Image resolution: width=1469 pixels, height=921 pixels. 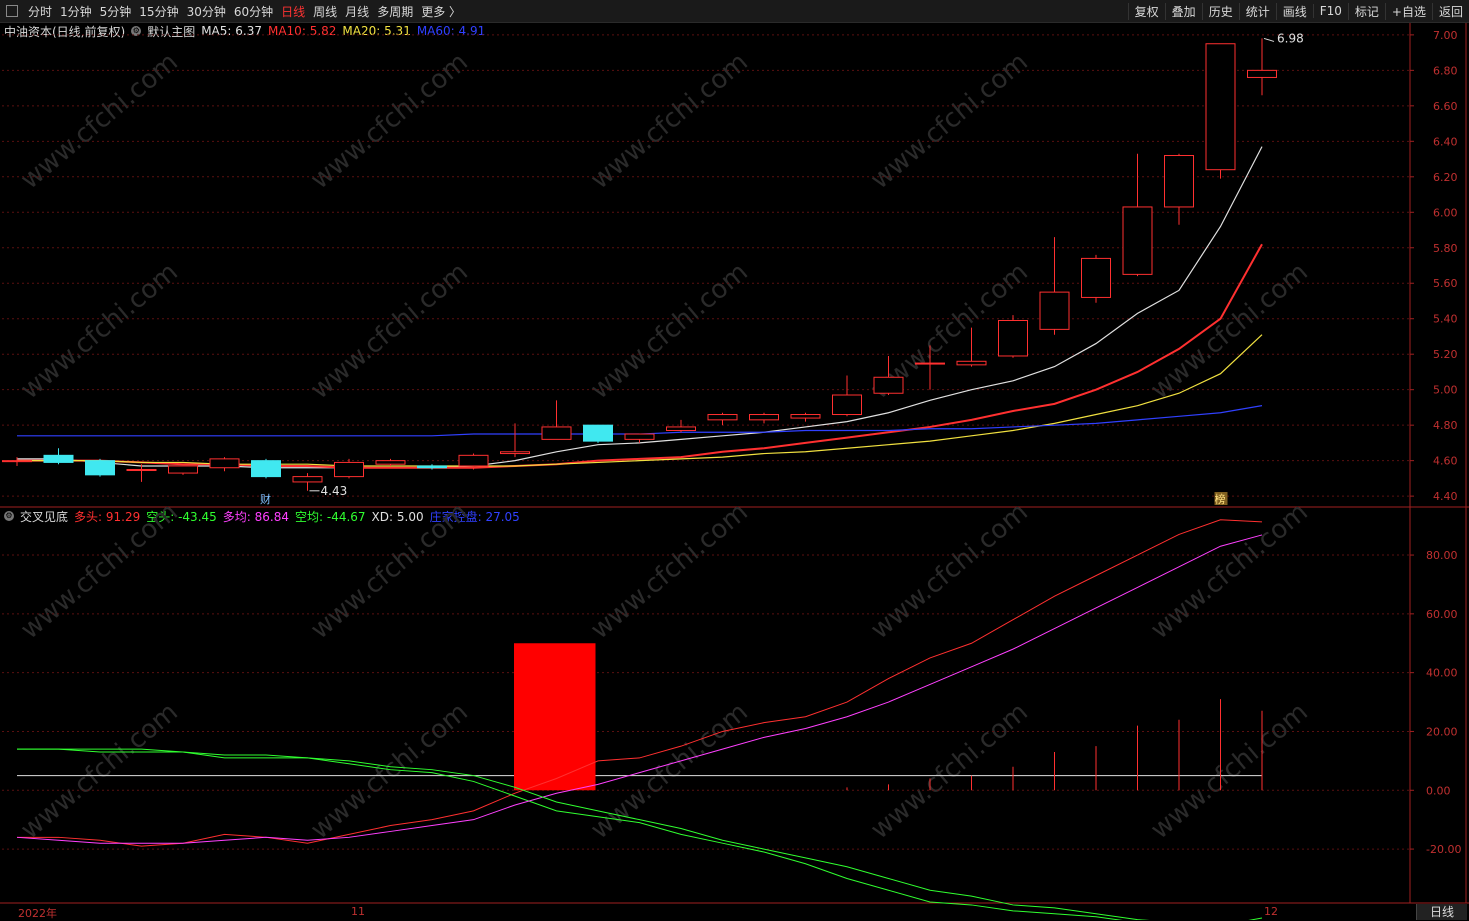 What do you see at coordinates (949, 121) in the screenshot?
I see `watermark-3: www.cfchi.com` at bounding box center [949, 121].